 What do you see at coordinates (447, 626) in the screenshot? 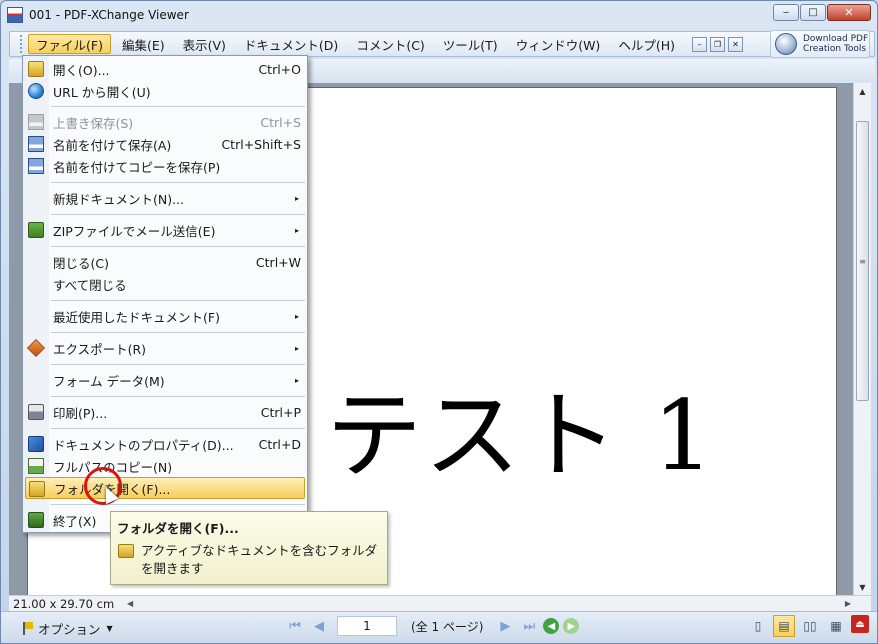
I see `page-total-label: (全 1 ページ)` at bounding box center [447, 626].